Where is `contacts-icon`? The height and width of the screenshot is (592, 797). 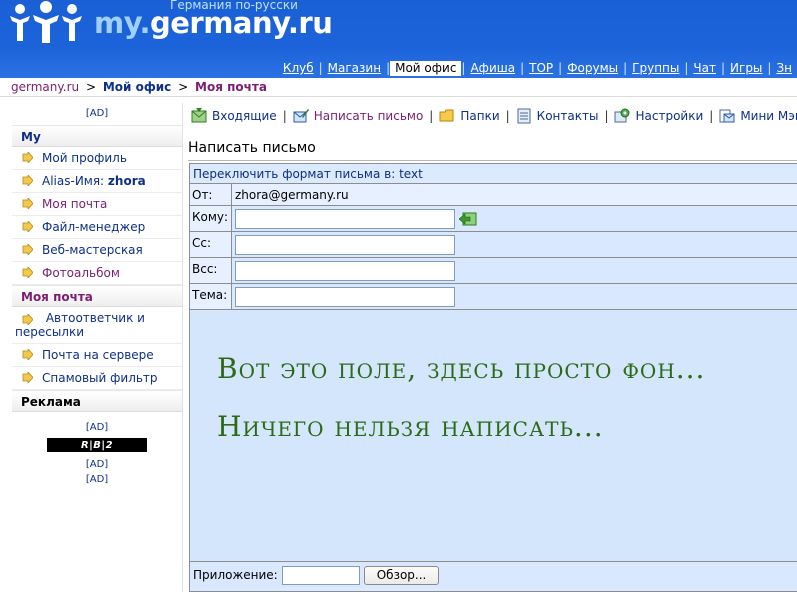 contacts-icon is located at coordinates (524, 116).